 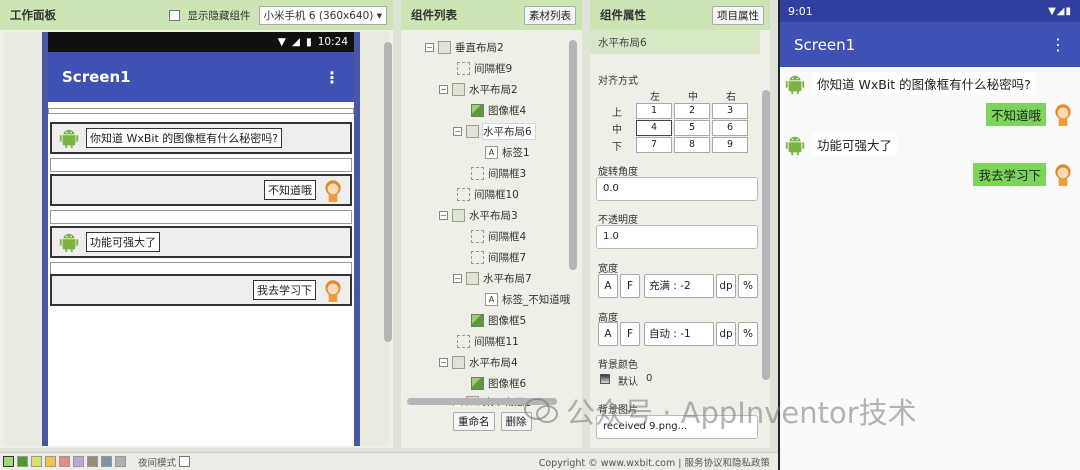 I want to click on tree-node: 间隔框11, so click(x=488, y=341).